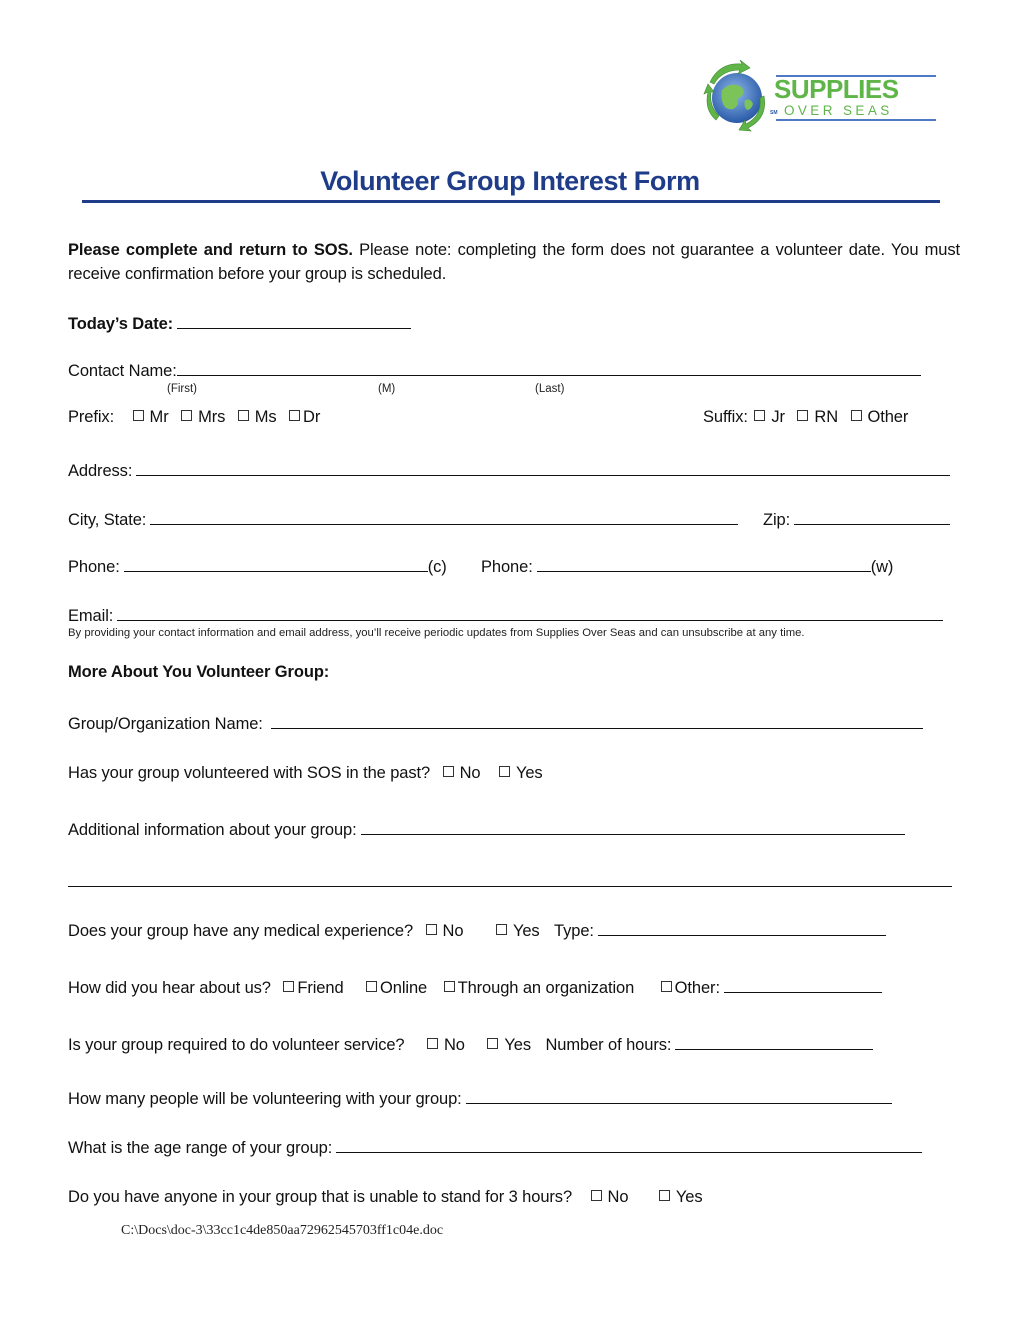 Image resolution: width=1020 pixels, height=1320 pixels. What do you see at coordinates (265, 417) in the screenshot?
I see `option-label: Ms` at bounding box center [265, 417].